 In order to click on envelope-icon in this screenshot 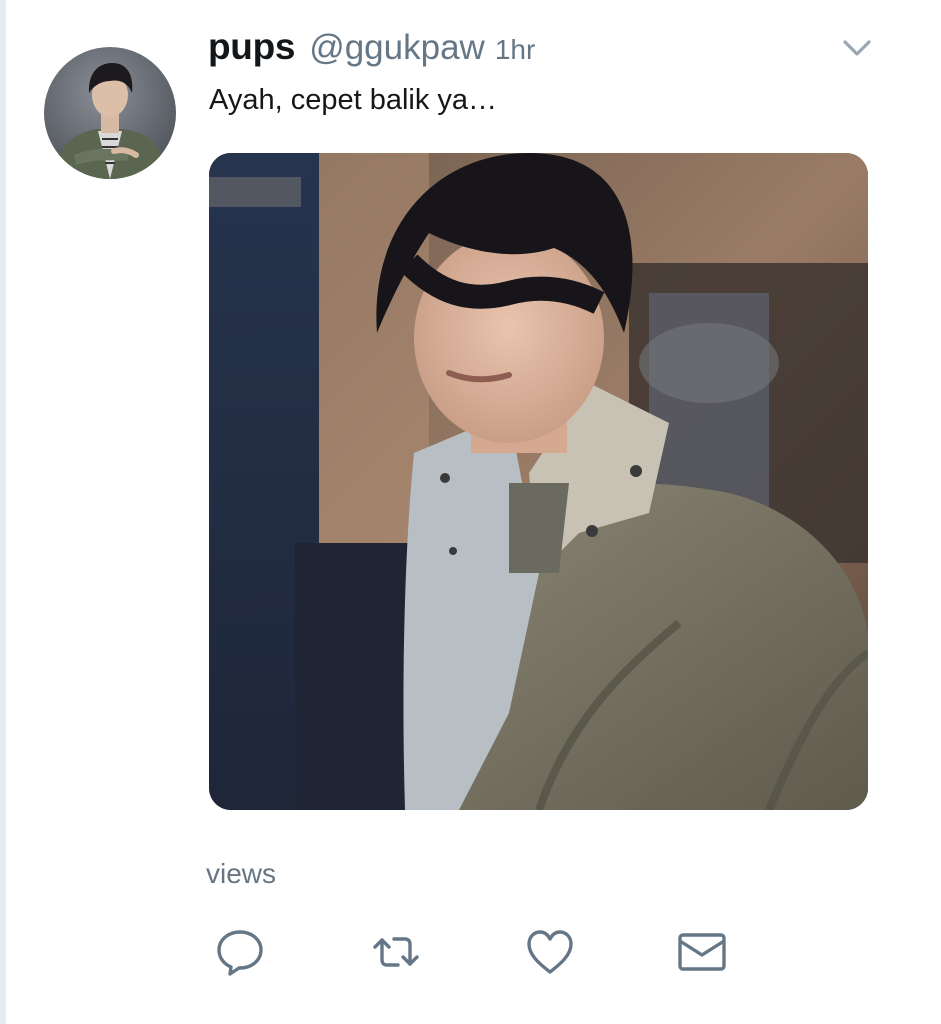, I will do `click(702, 952)`.